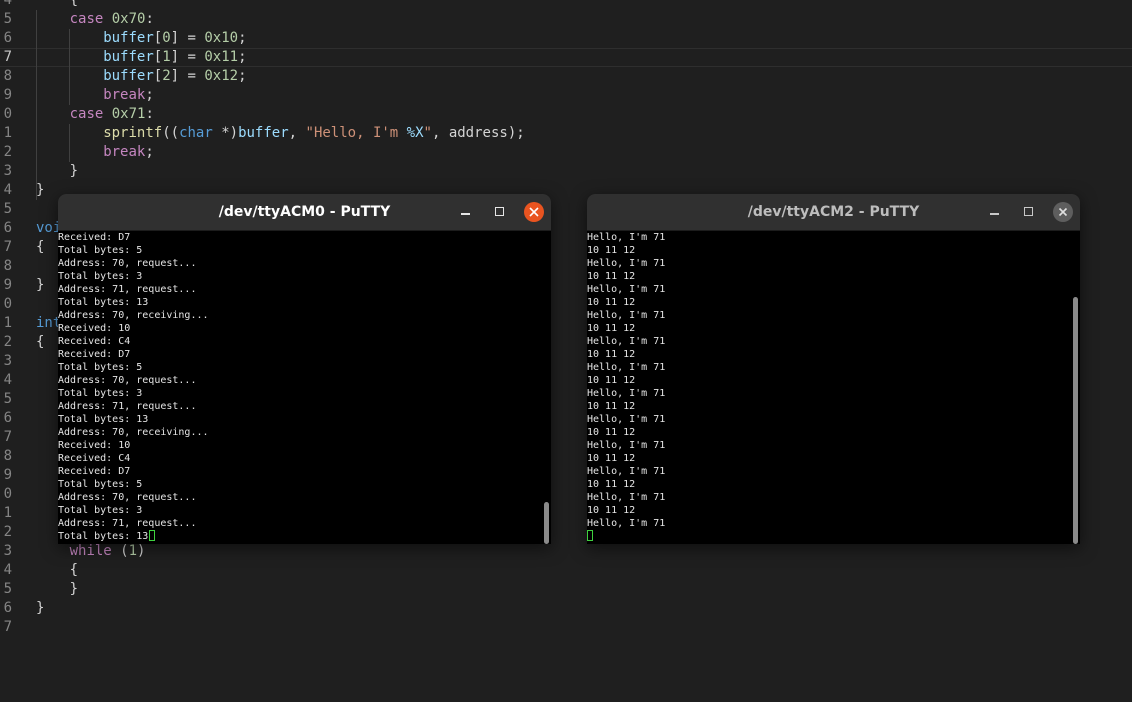  What do you see at coordinates (166, 76) in the screenshot?
I see `code-token: 2` at bounding box center [166, 76].